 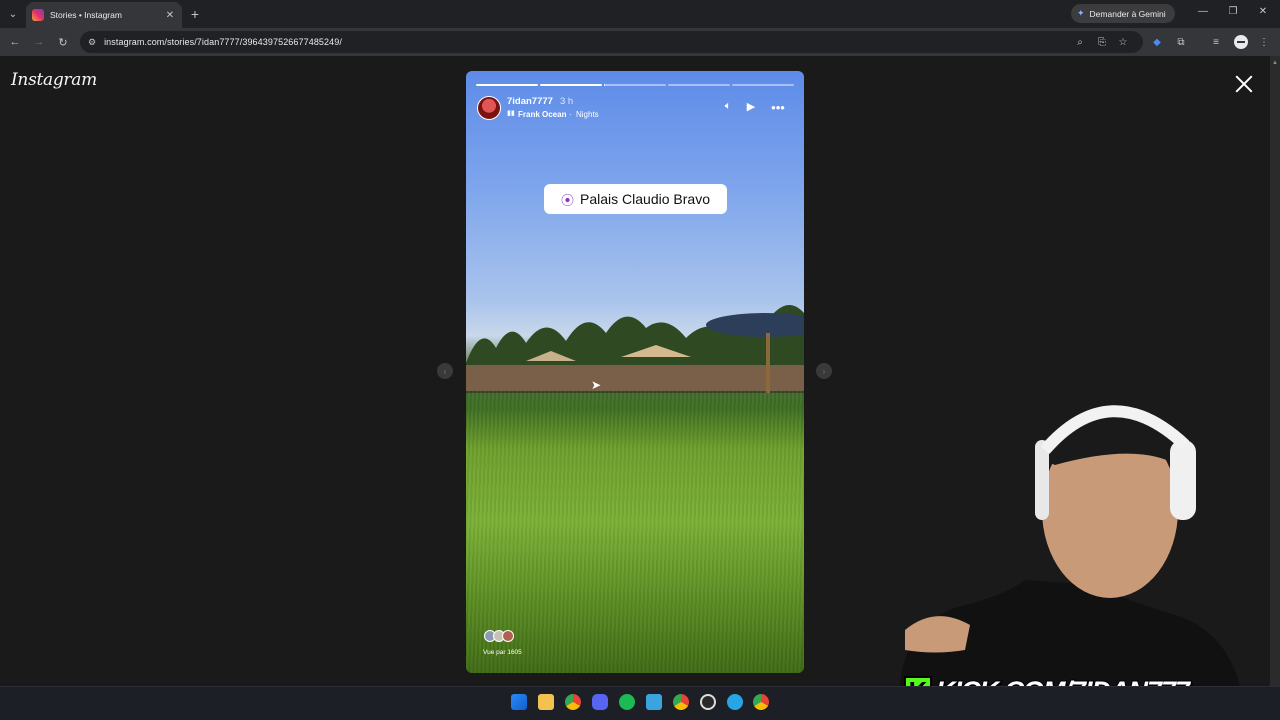 I want to click on media-controls-icon: ≡, so click(x=1216, y=42).